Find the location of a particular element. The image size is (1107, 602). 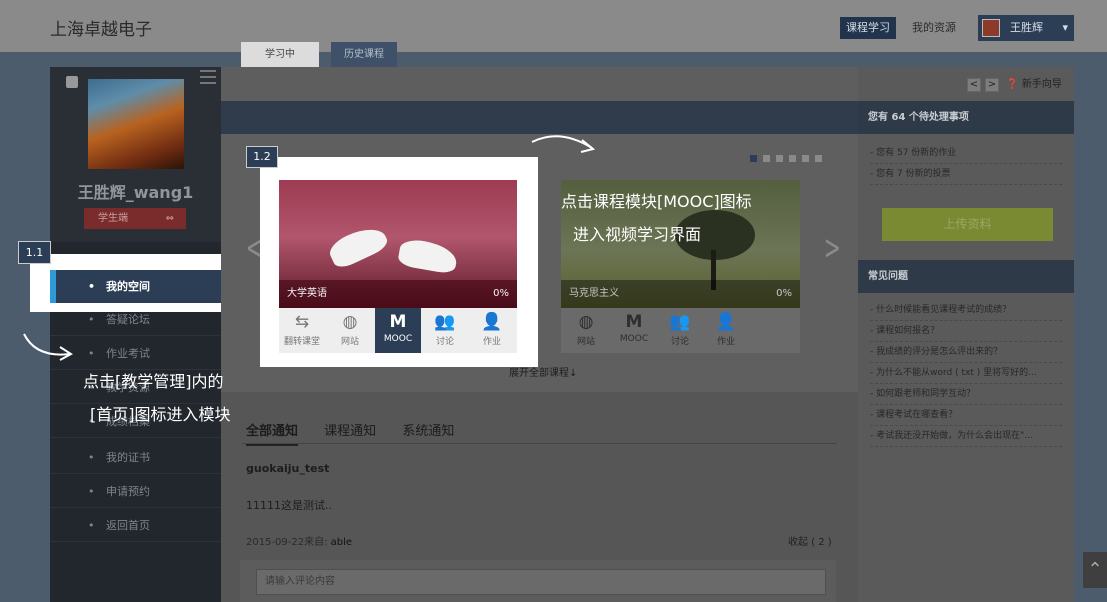

comment-input: 请输入评论内容 is located at coordinates (541, 582).